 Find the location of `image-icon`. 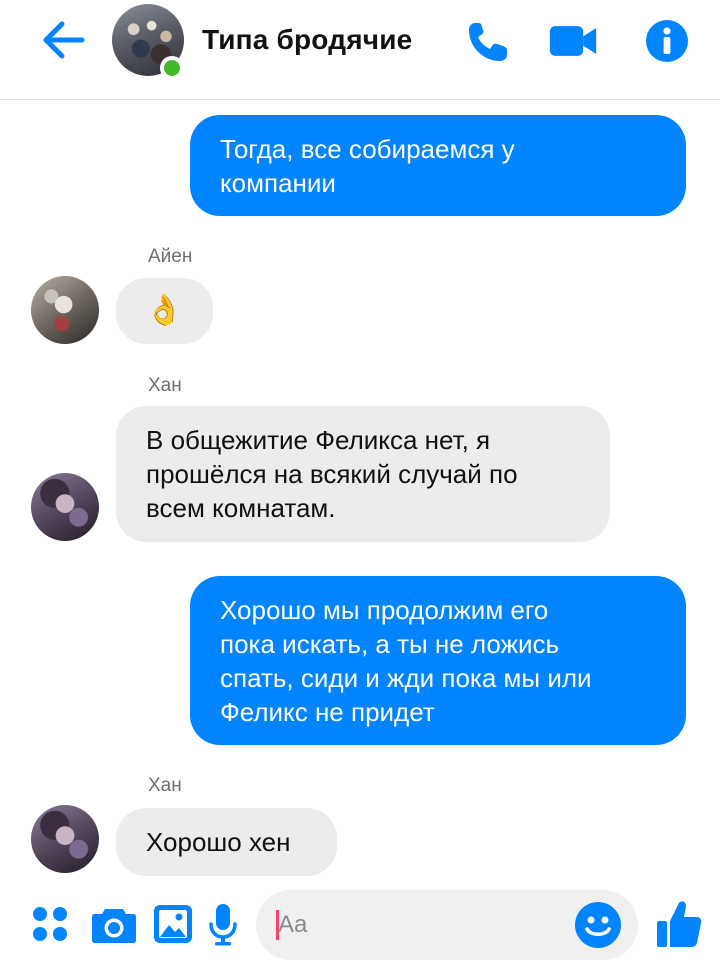

image-icon is located at coordinates (173, 924).